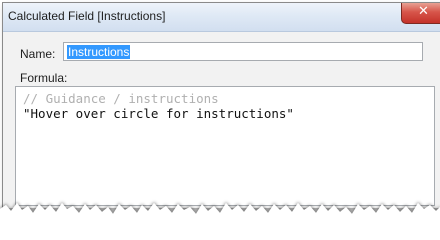 Image resolution: width=440 pixels, height=240 pixels. What do you see at coordinates (243, 51) in the screenshot?
I see `name-input: Instructions` at bounding box center [243, 51].